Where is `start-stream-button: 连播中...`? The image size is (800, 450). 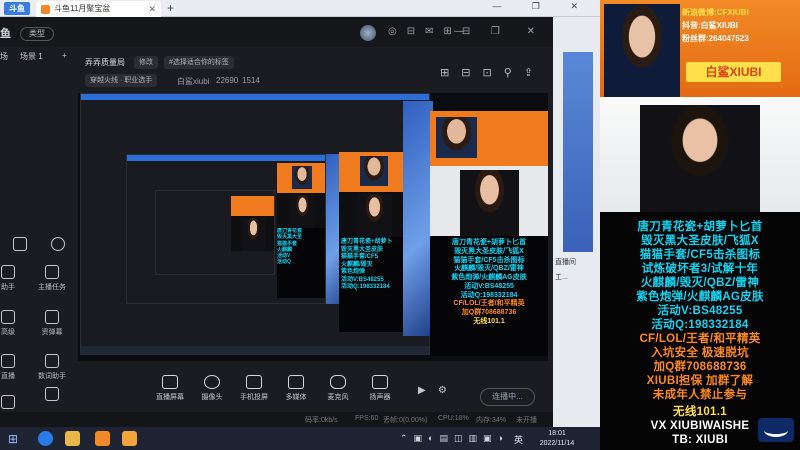 start-stream-button: 连播中... is located at coordinates (507, 397).